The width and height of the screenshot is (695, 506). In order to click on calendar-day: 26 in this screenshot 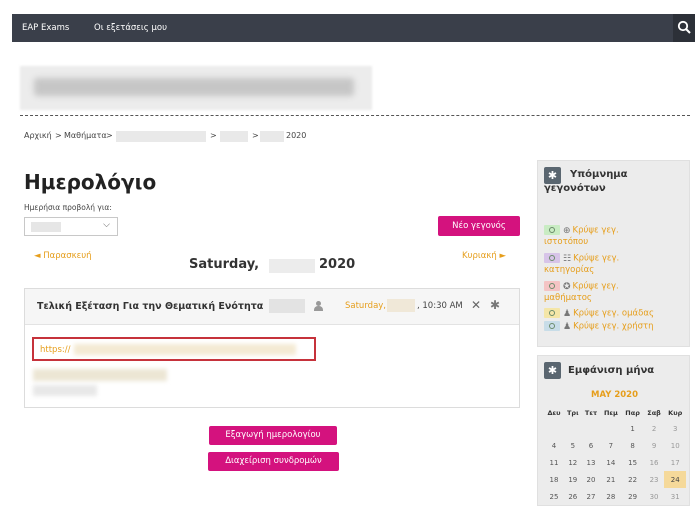, I will do `click(573, 496)`.